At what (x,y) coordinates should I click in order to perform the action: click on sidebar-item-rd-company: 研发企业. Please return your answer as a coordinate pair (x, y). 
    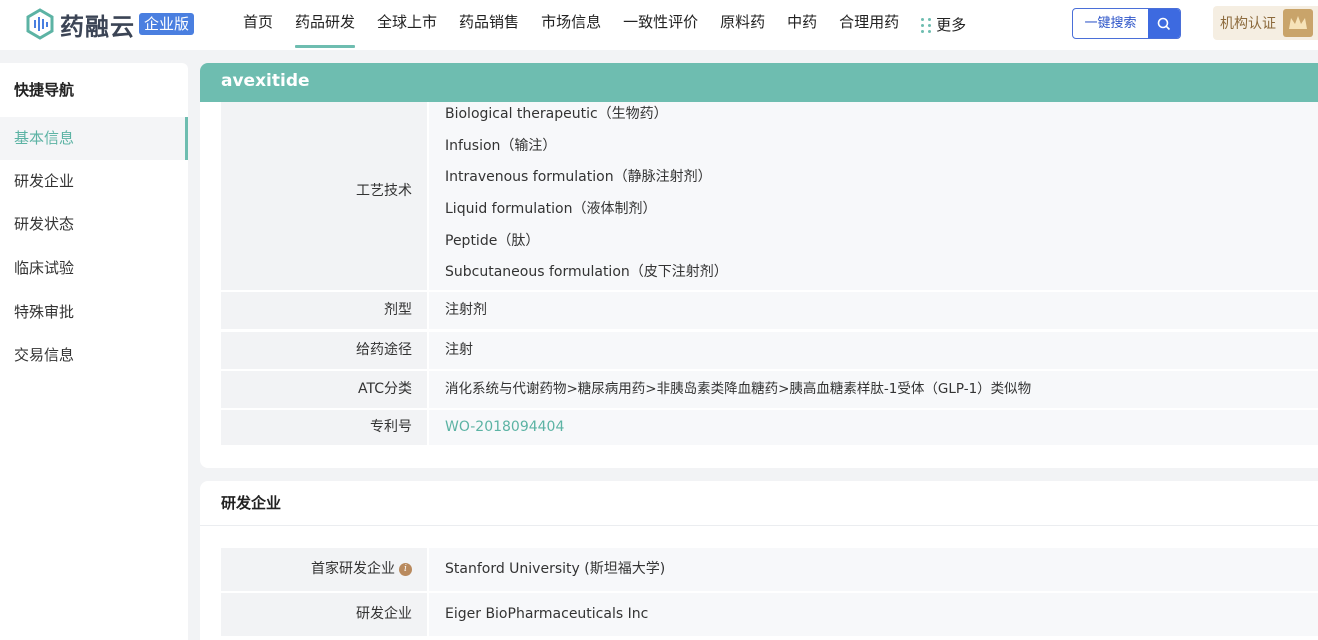
    Looking at the image, I should click on (94, 181).